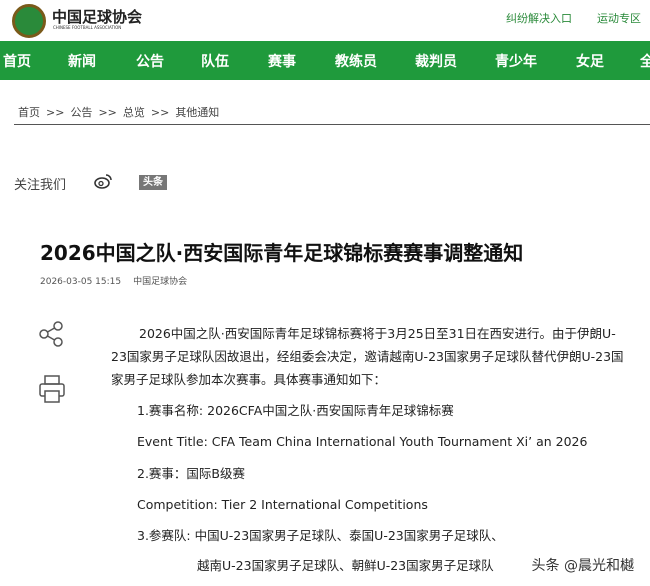  I want to click on article-title: 2026中国之队·西安国际青年足球锦标赛赛事调整通知, so click(282, 253).